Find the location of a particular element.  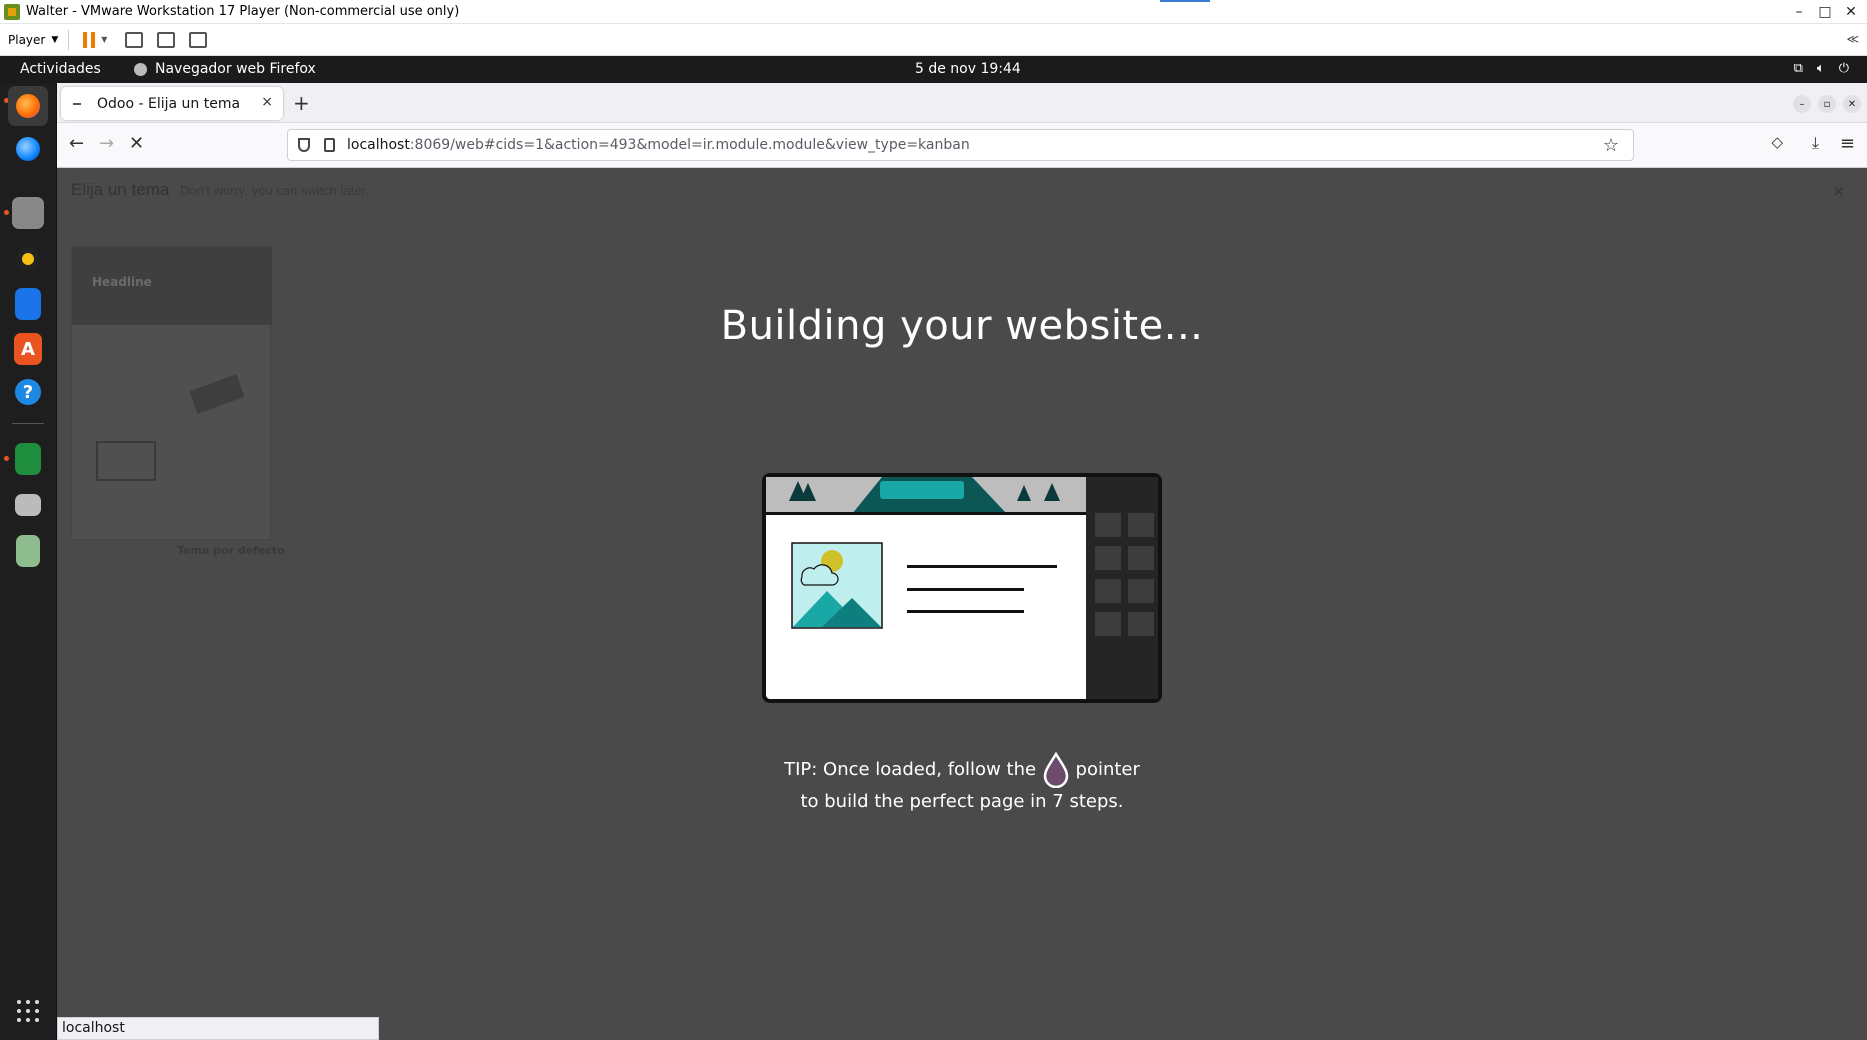

app-menu: Navegador web Firefox is located at coordinates (225, 69).